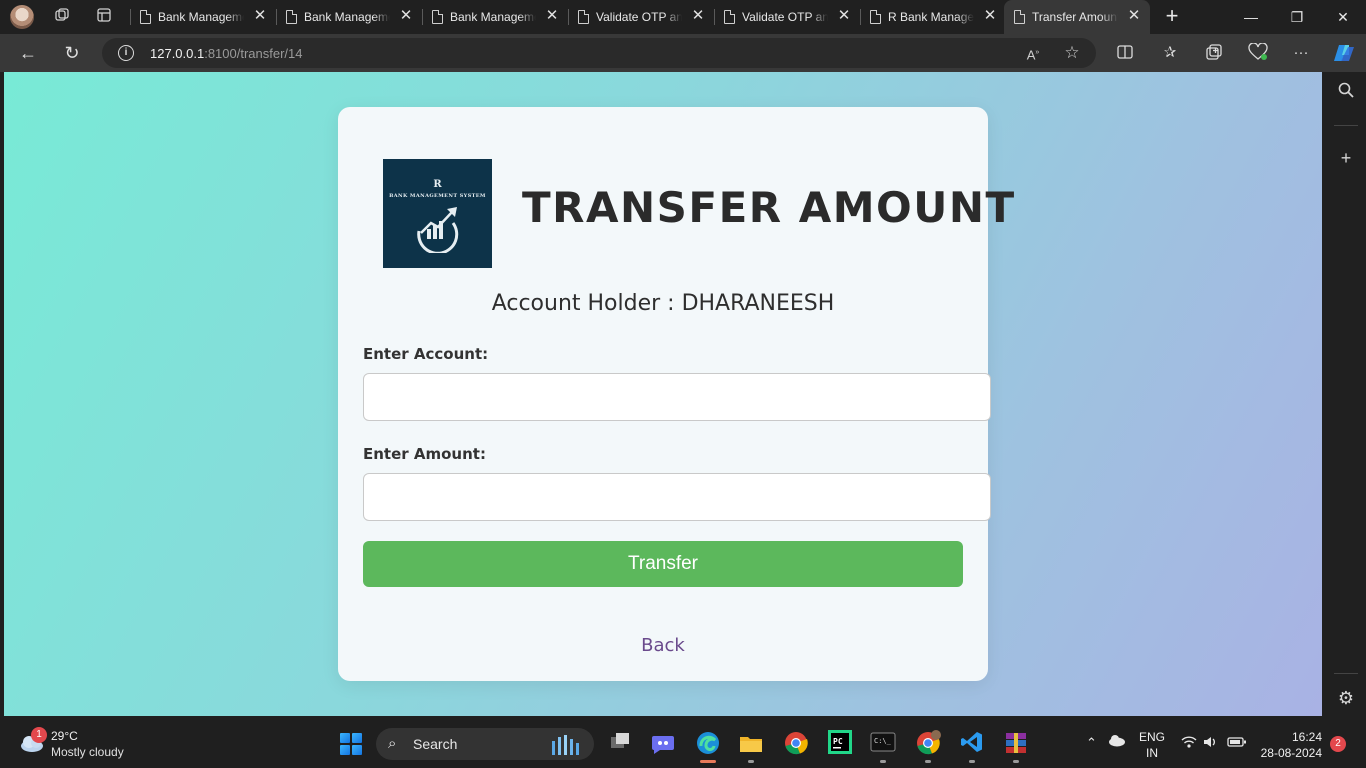 This screenshot has width=1366, height=768. I want to click on bank-logo: R BANK MANAGEMENT SYSTEM, so click(437, 213).